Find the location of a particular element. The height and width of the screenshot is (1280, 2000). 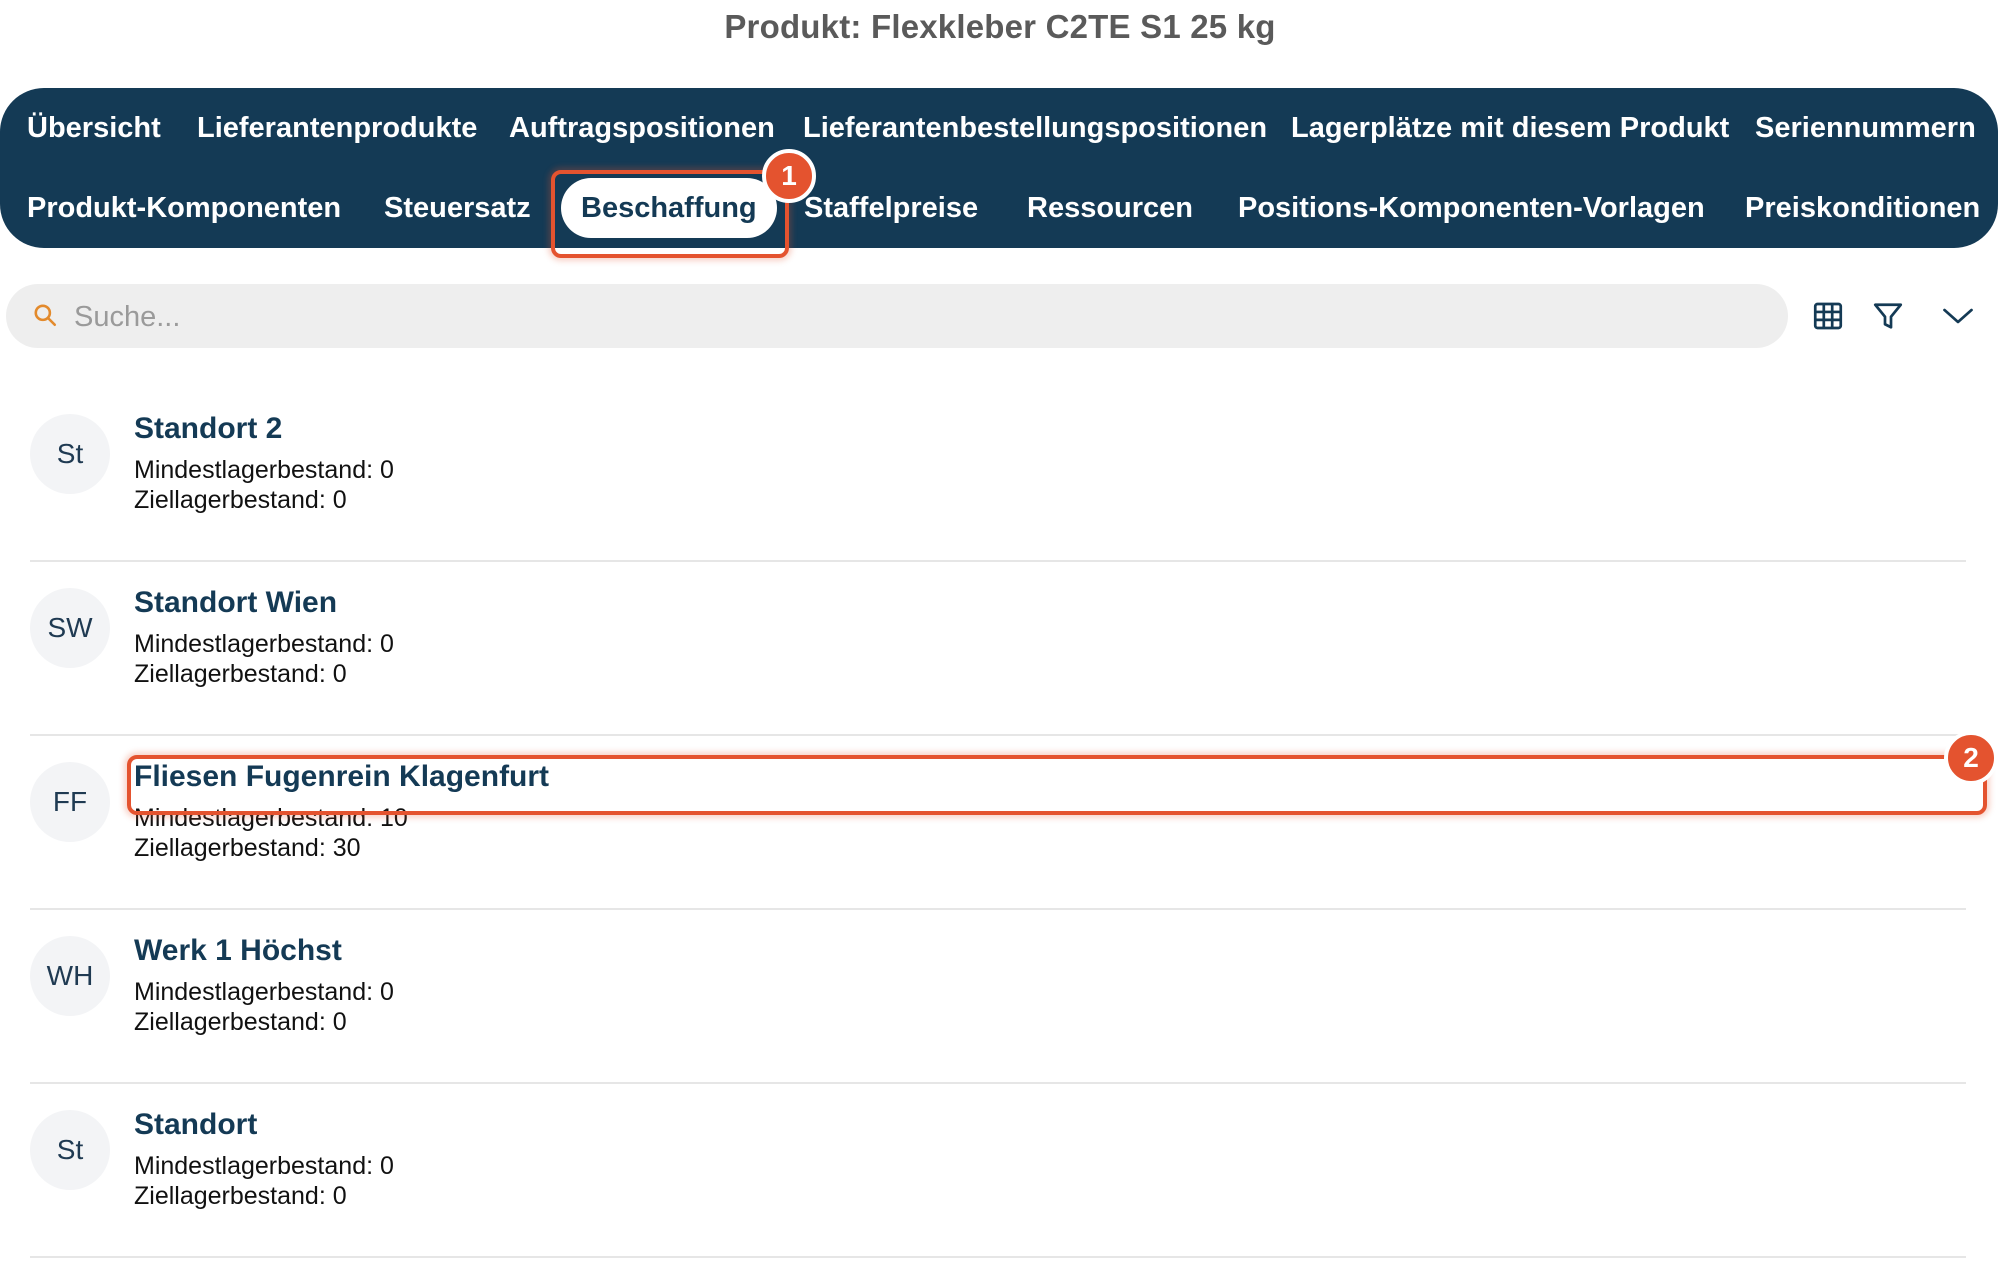

tab-uebersicht: Übersicht is located at coordinates (94, 128).